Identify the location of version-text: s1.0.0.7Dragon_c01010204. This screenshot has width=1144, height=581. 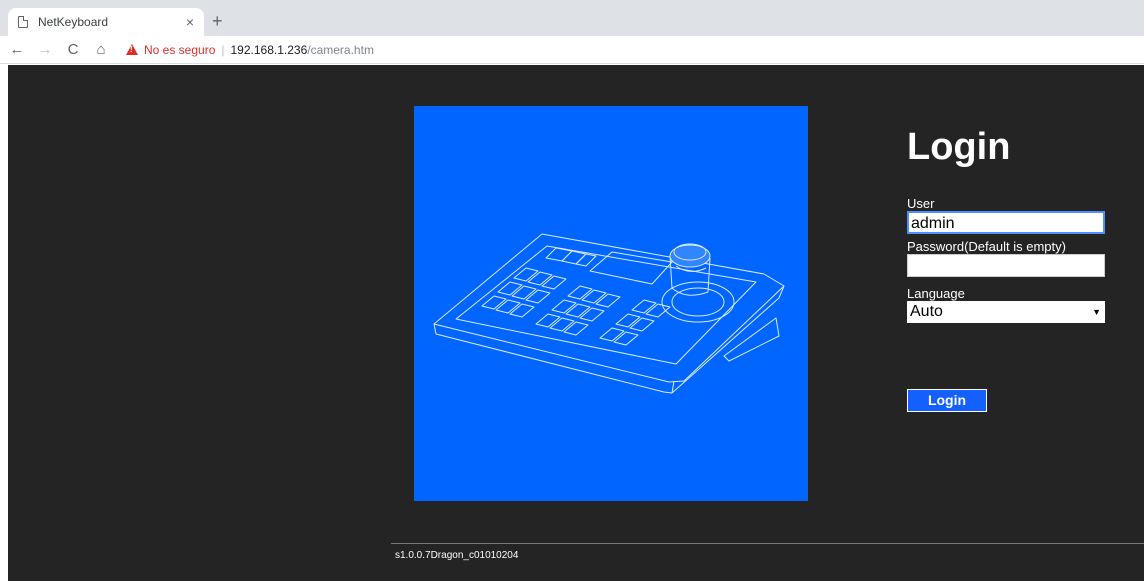
(457, 555).